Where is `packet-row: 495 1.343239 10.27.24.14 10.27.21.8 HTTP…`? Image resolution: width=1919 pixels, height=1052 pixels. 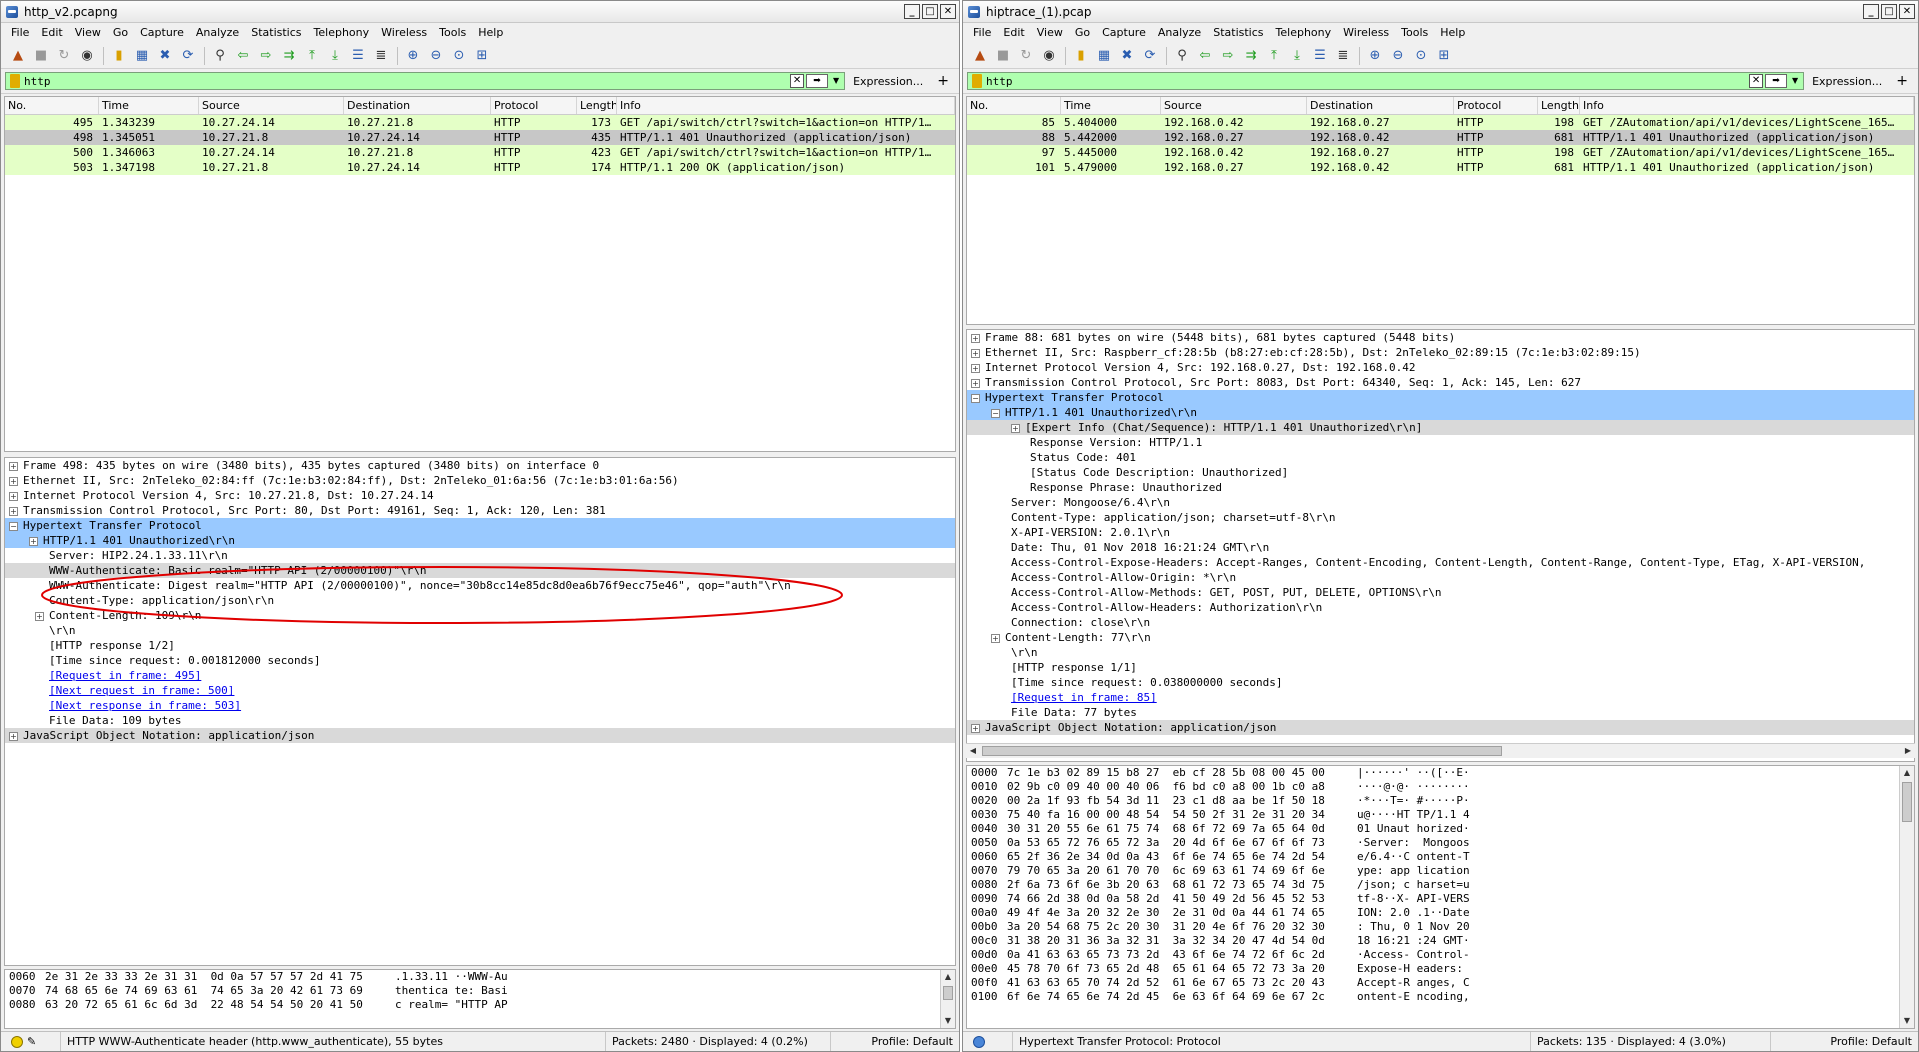 packet-row: 495 1.343239 10.27.24.14 10.27.21.8 HTTP… is located at coordinates (480, 122).